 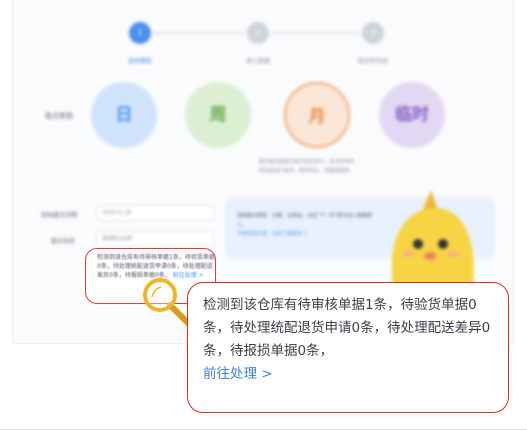 What do you see at coordinates (218, 115) in the screenshot?
I see `period-week-option: 周` at bounding box center [218, 115].